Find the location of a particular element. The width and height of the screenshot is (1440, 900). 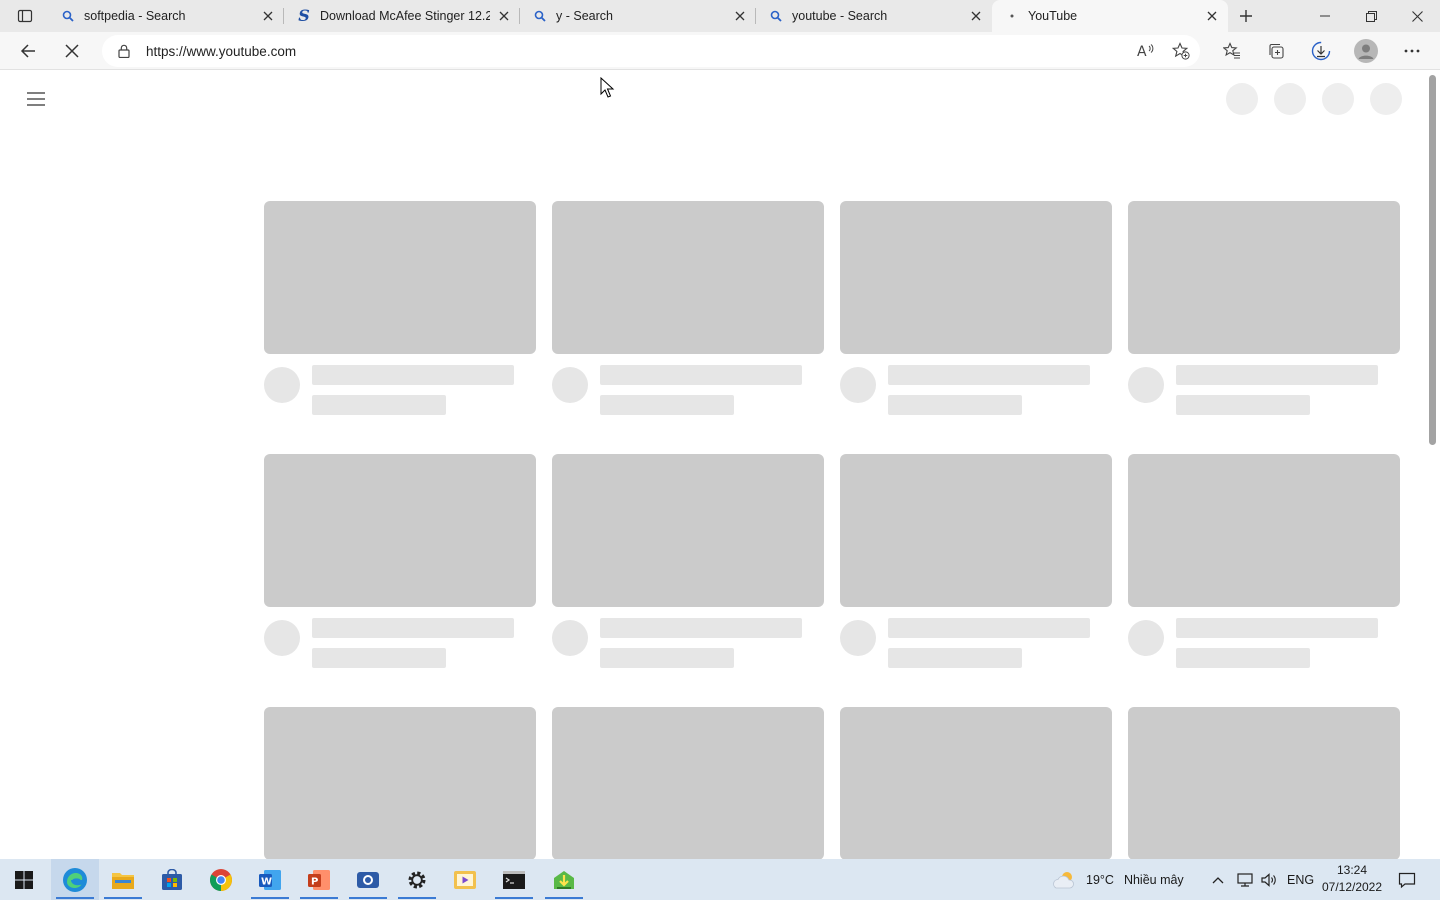

taskbar-powerpoint: P is located at coordinates (319, 879).